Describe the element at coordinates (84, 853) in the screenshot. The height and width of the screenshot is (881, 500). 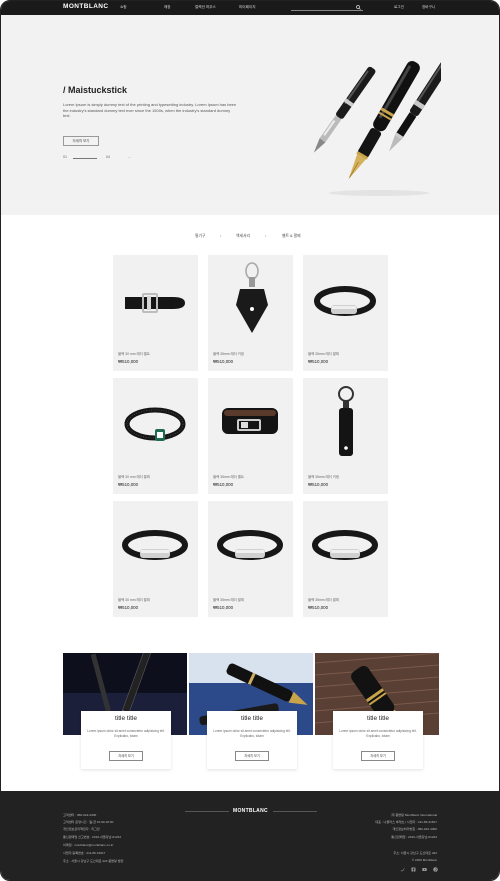
I see `footer-left-line: 사업자 등록번호 : 211-86-31817` at that location.